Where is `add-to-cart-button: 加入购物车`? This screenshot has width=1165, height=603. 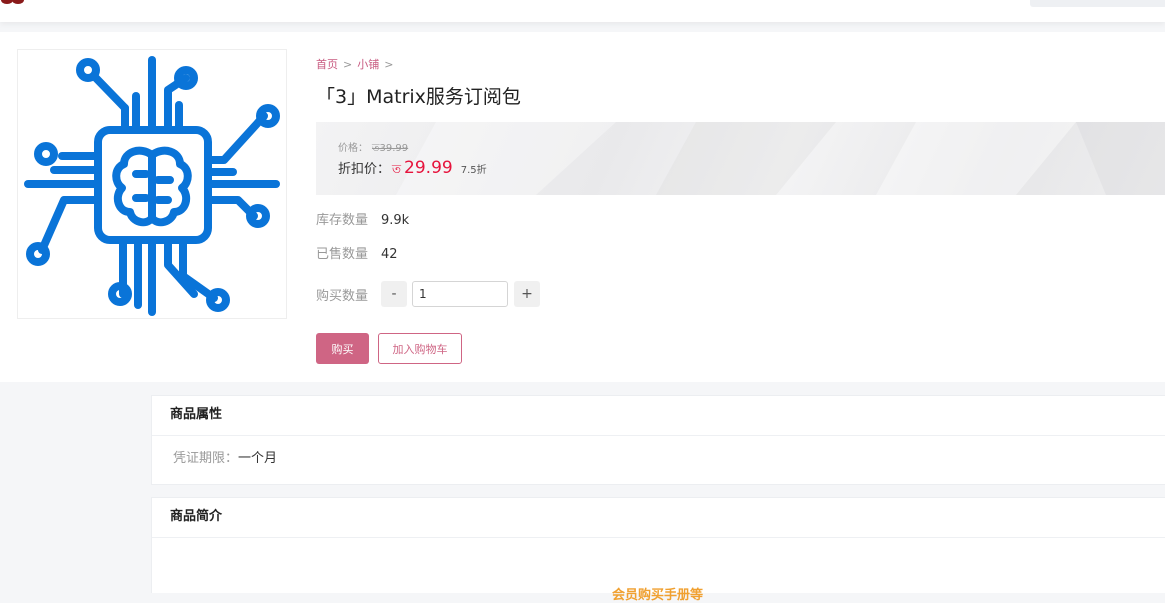
add-to-cart-button: 加入购物车 is located at coordinates (420, 348).